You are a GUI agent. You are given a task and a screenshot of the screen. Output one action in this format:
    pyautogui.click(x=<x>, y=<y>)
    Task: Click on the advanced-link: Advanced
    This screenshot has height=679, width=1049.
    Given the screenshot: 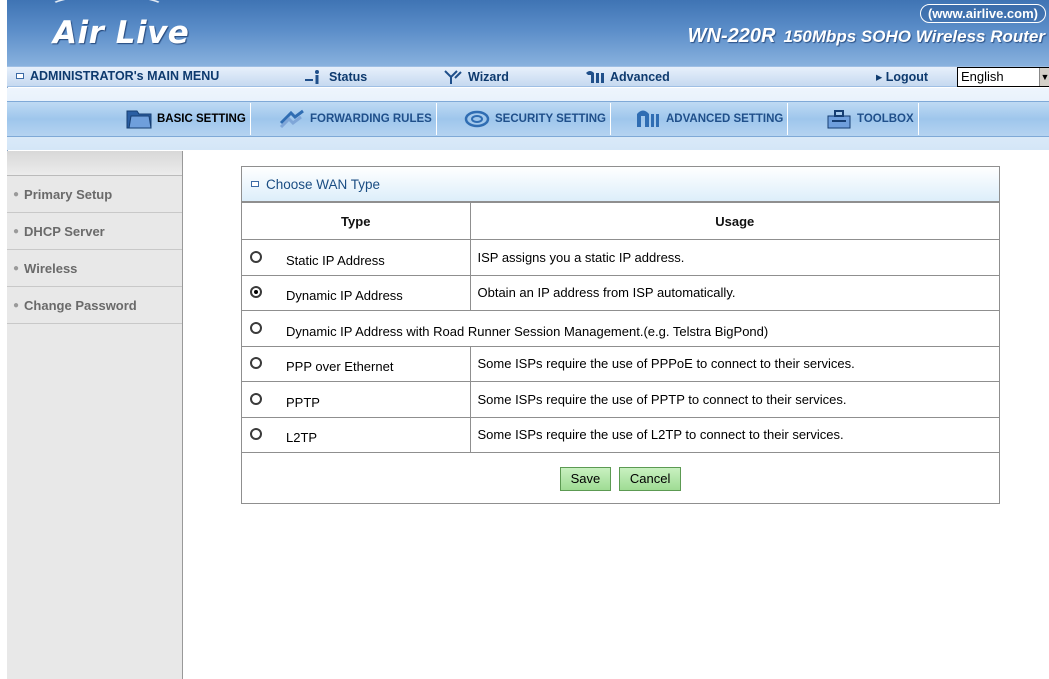 What is the action you would take?
    pyautogui.click(x=627, y=77)
    